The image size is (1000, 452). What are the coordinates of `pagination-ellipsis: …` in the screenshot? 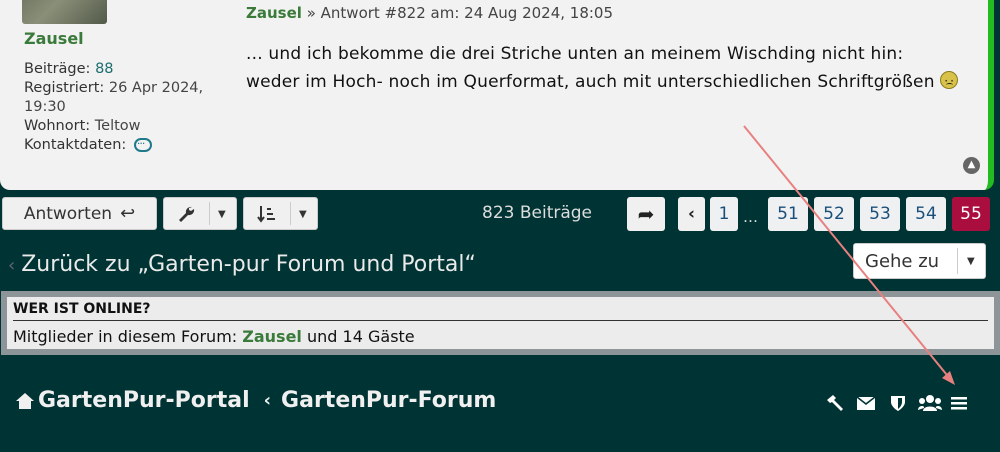 It's located at (750, 217).